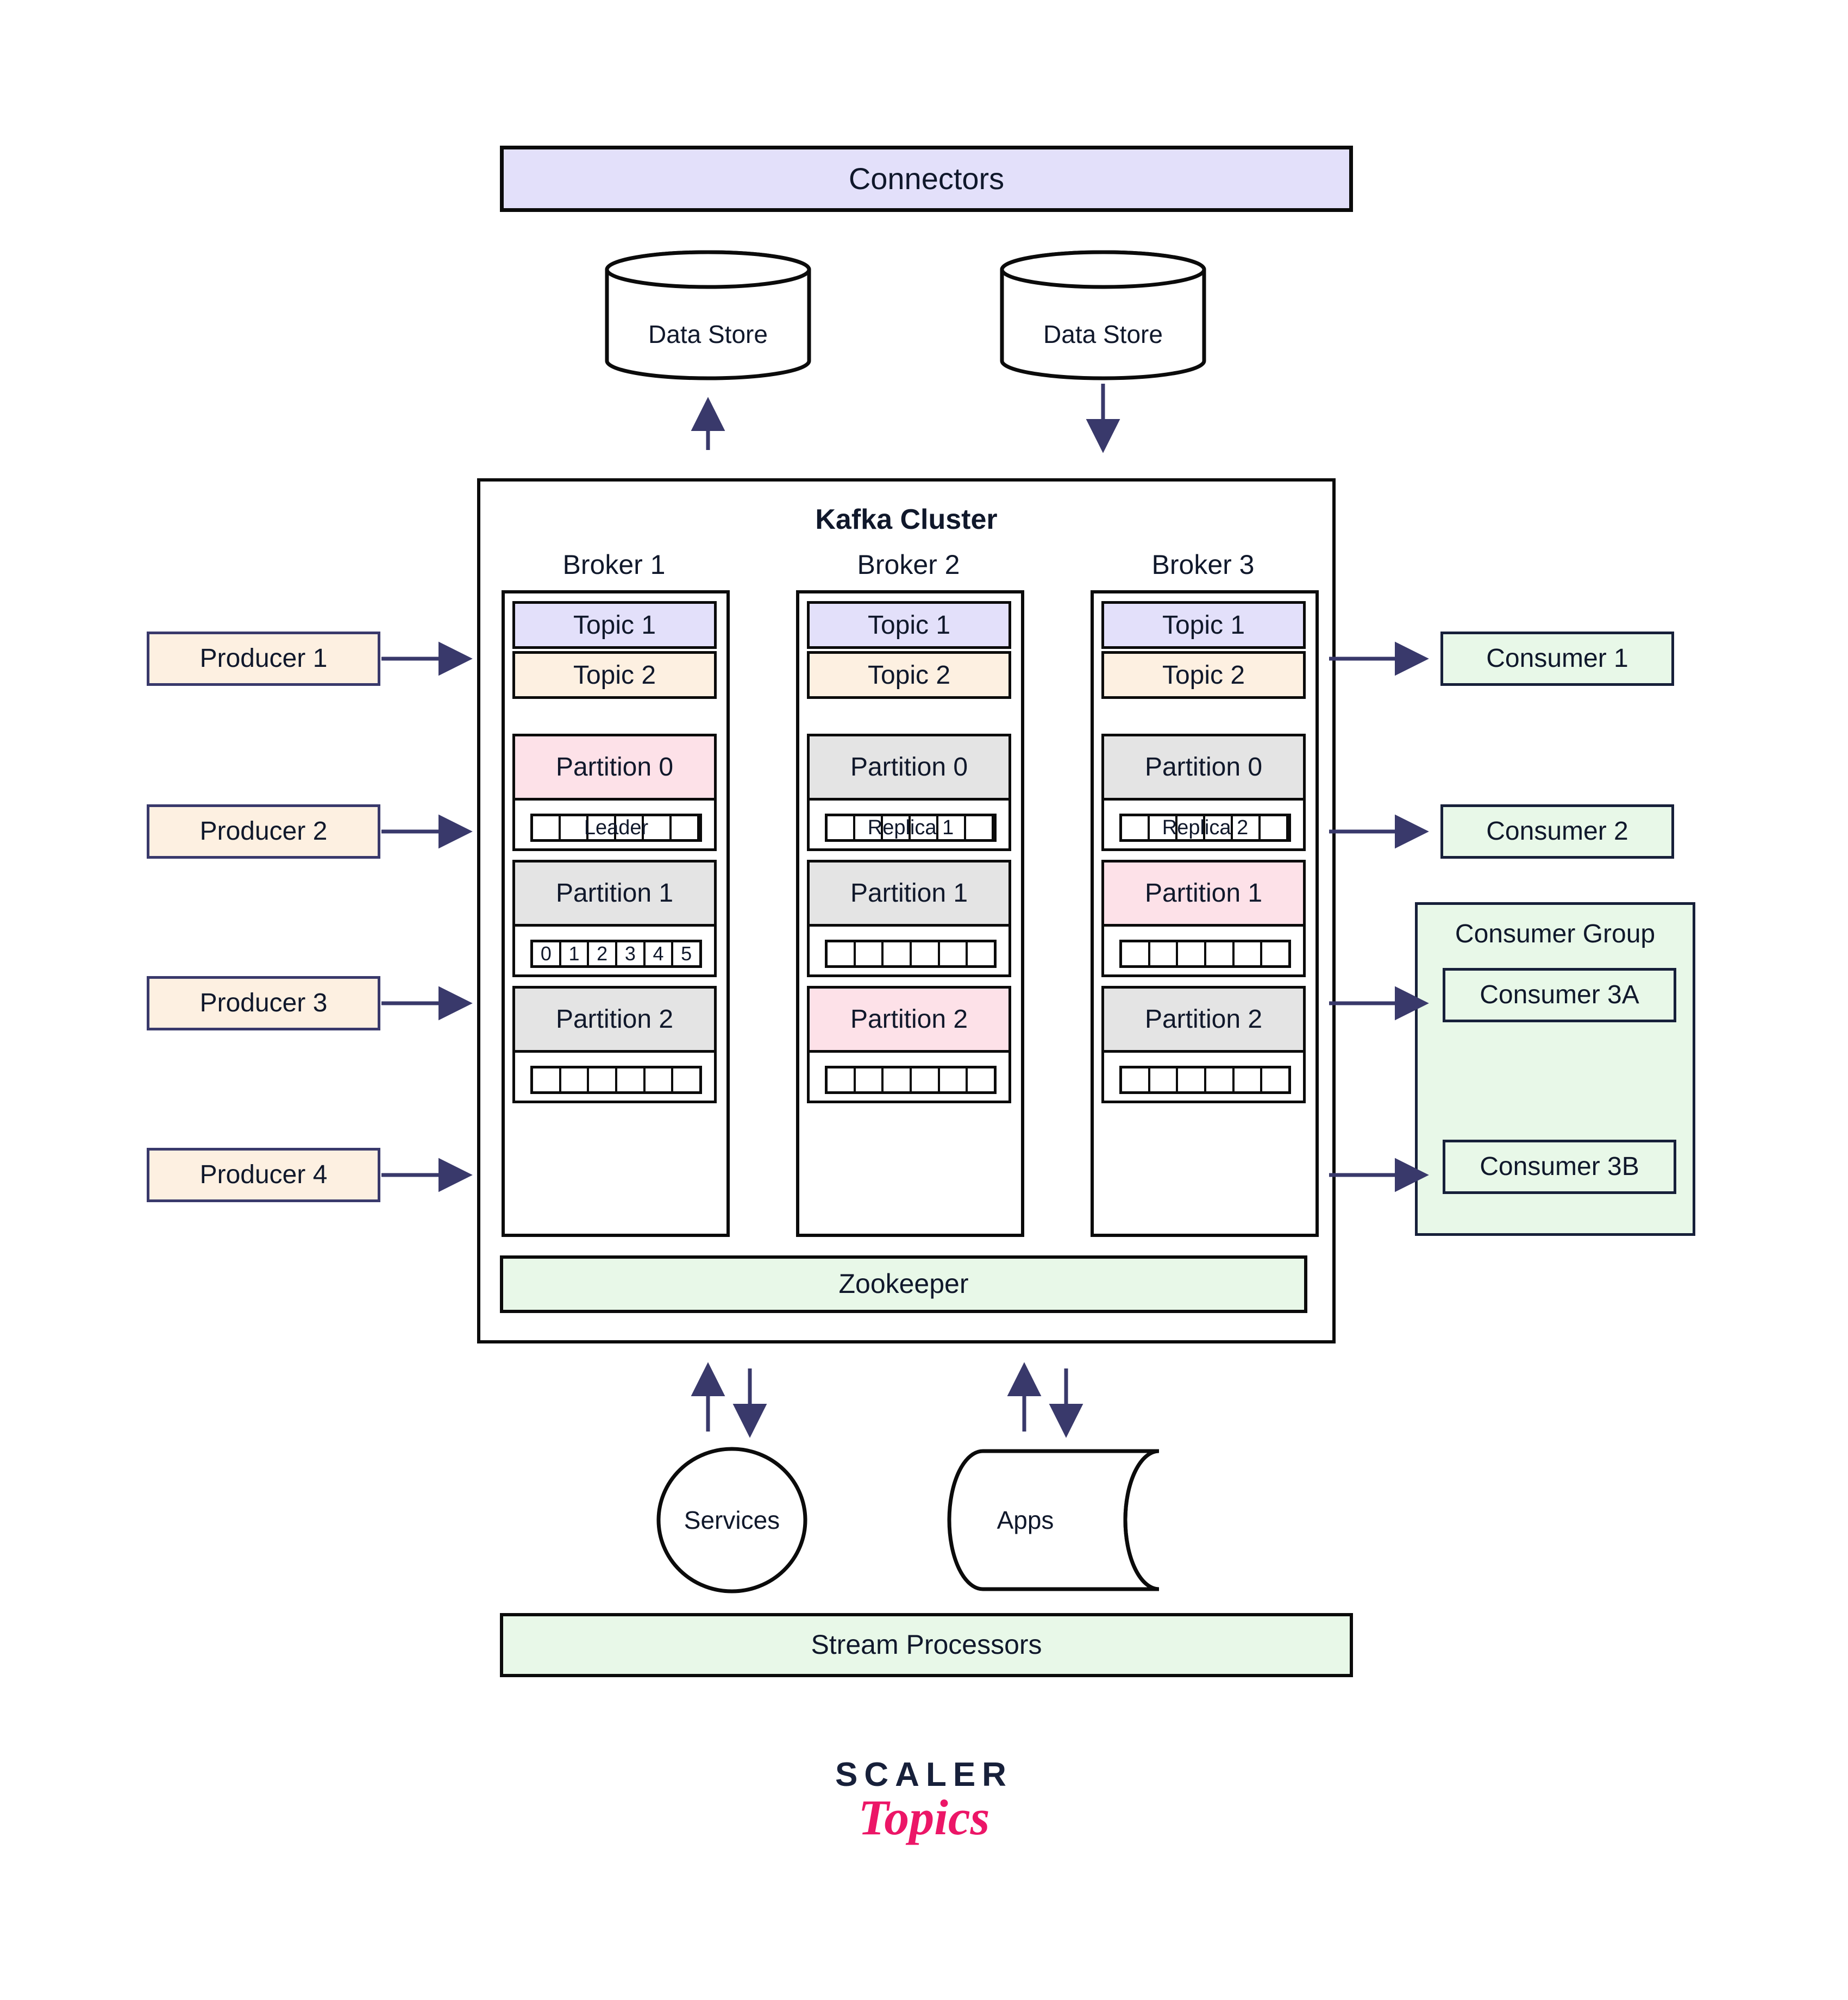 Image resolution: width=1848 pixels, height=2000 pixels. I want to click on broker-1-partition-0: Partition 0 Leader, so click(615, 792).